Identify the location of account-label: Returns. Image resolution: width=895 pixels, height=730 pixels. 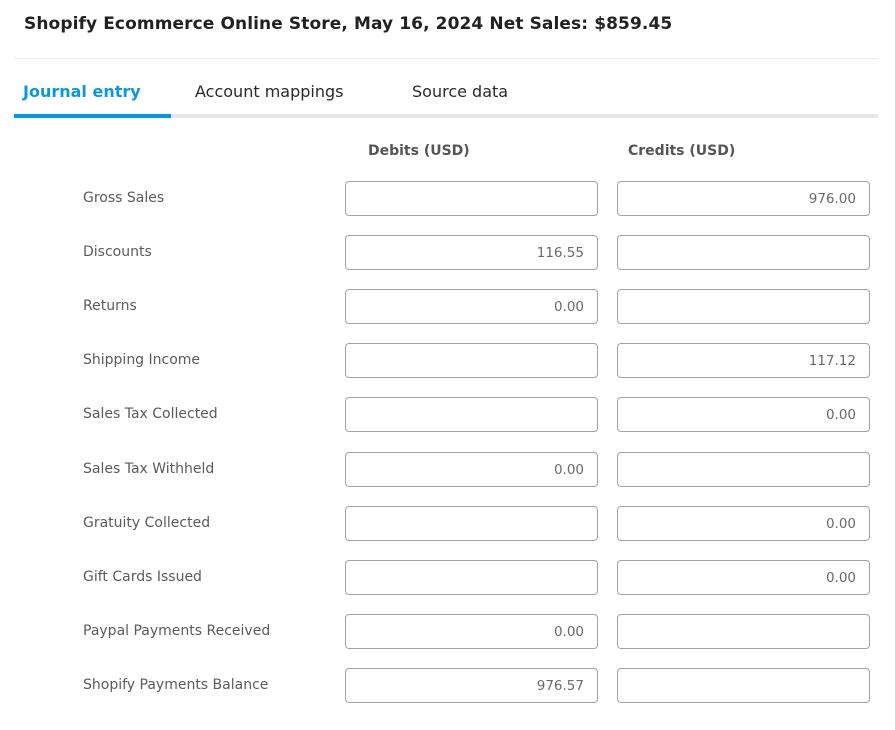
(110, 306).